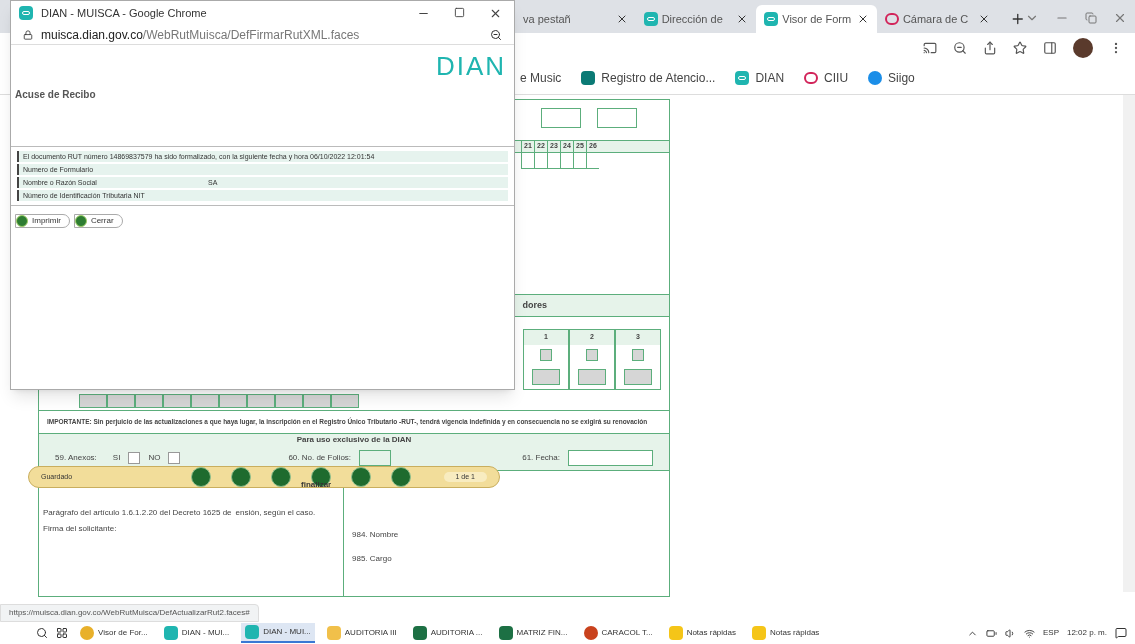 The height and width of the screenshot is (644, 1135). I want to click on scrollbar, so click(1129, 343).